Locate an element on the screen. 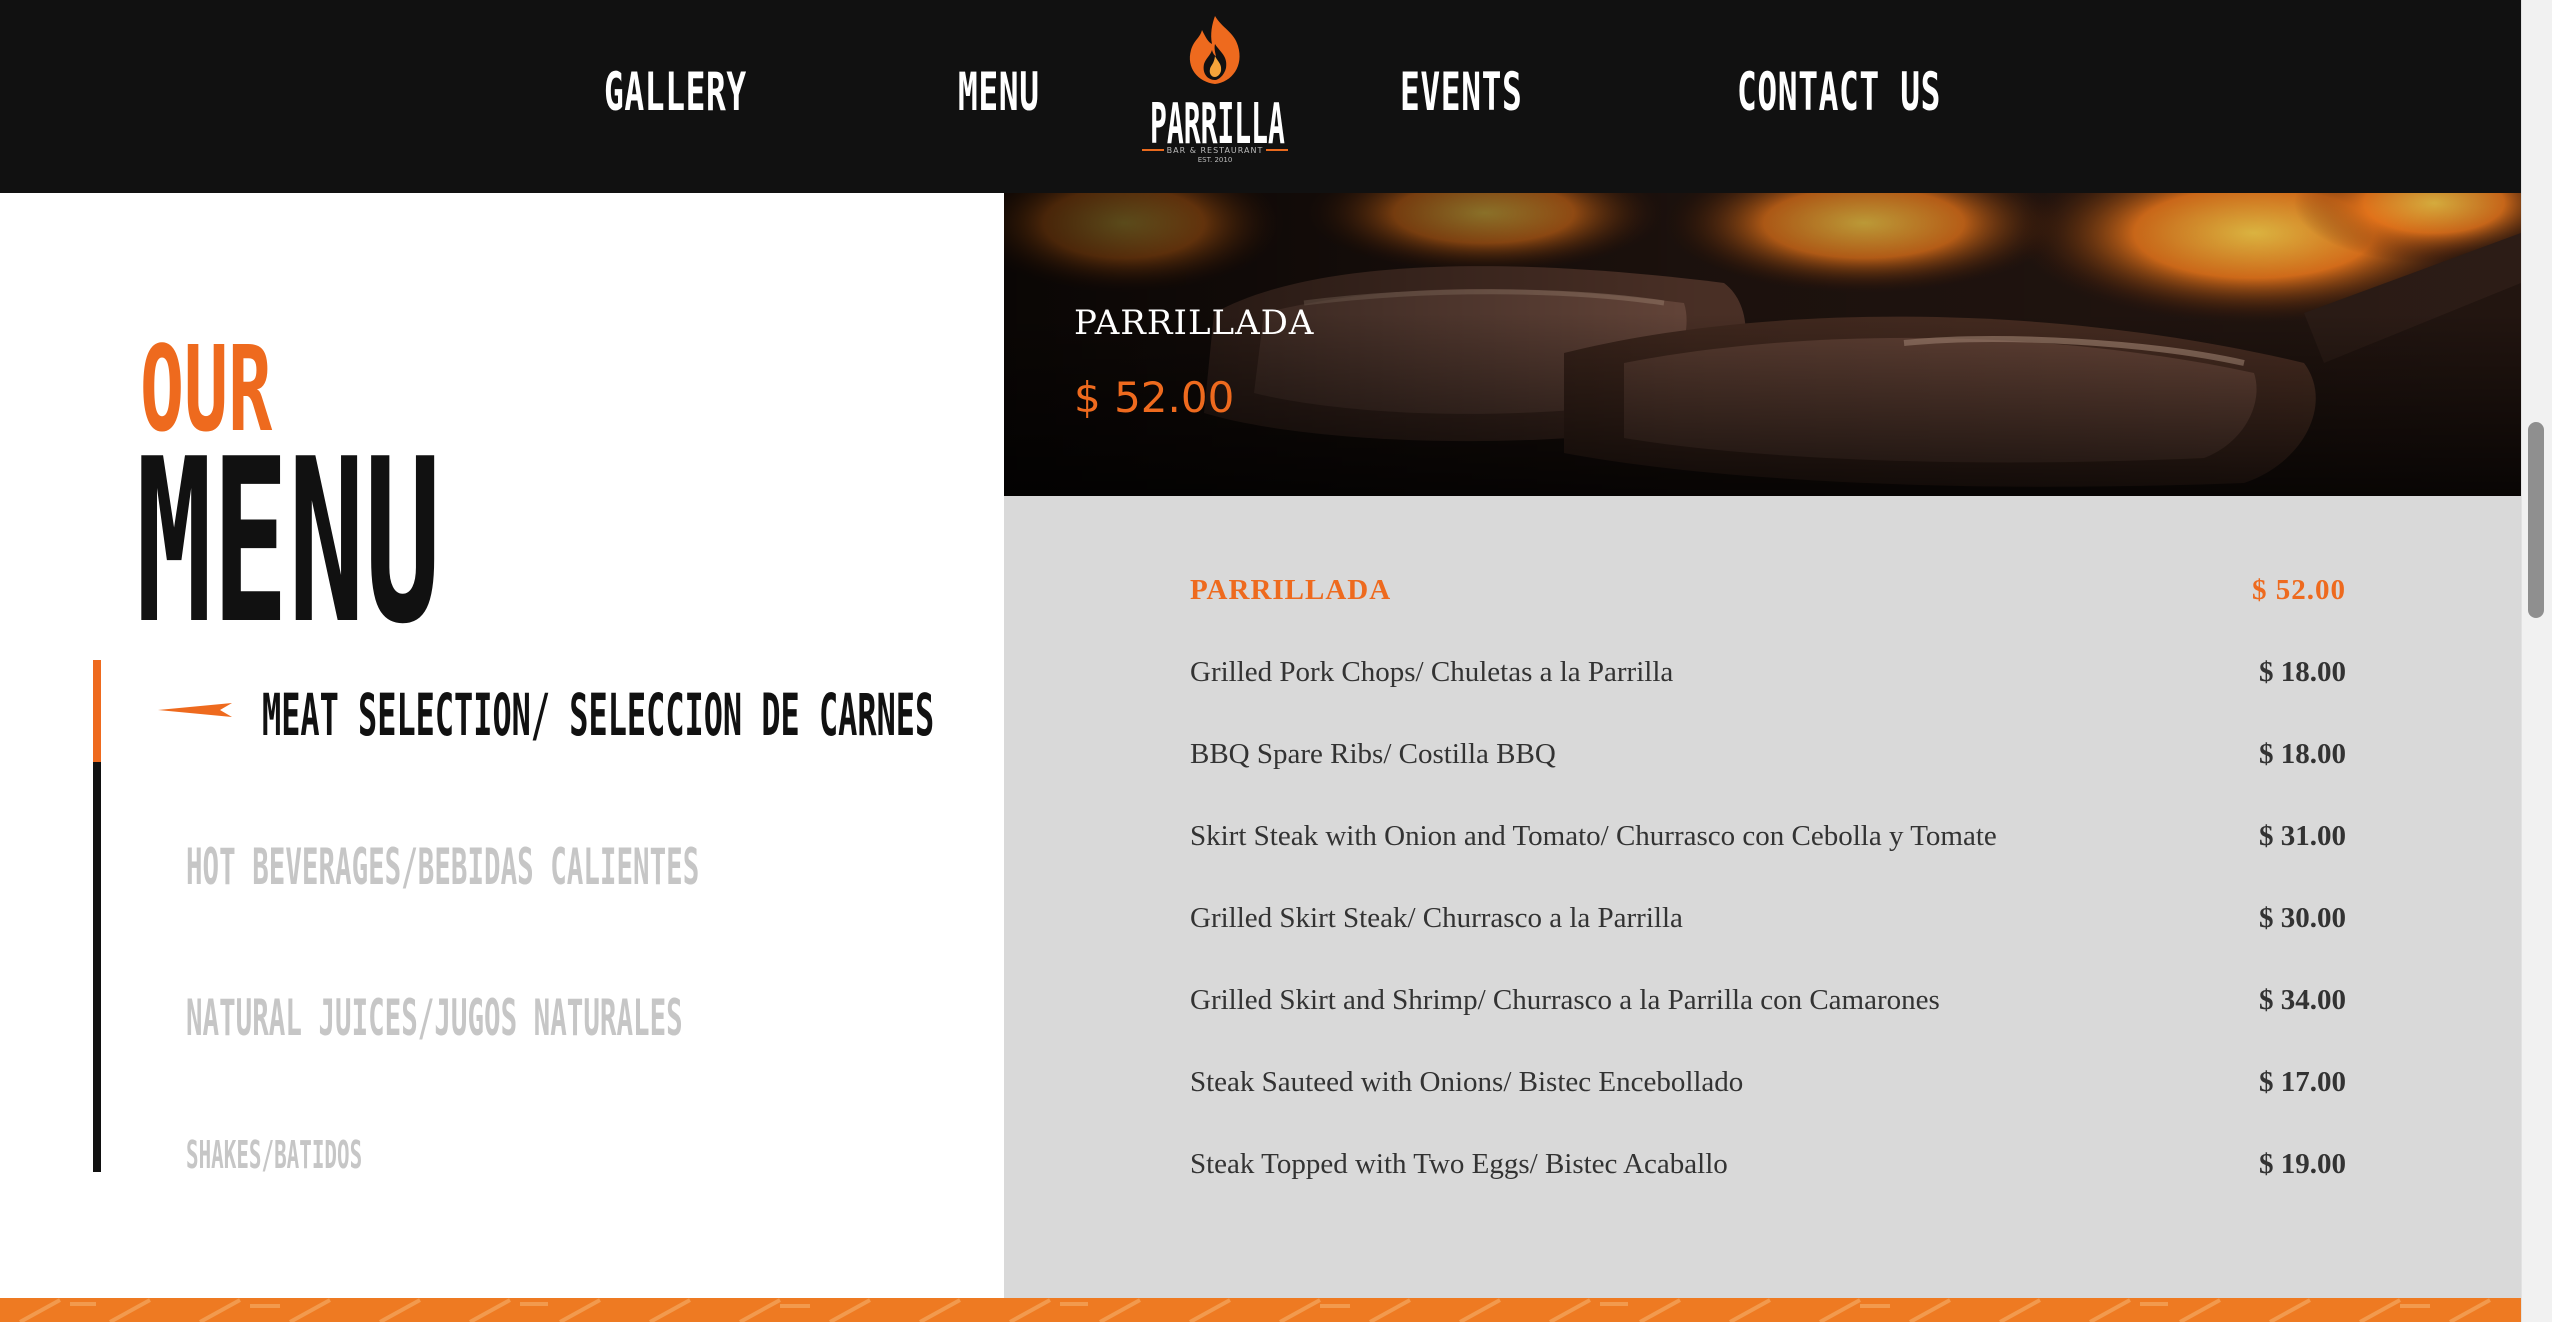  category-natural-juices: NATURAL JUICES/JUGOS NATURALES is located at coordinates (434, 1018).